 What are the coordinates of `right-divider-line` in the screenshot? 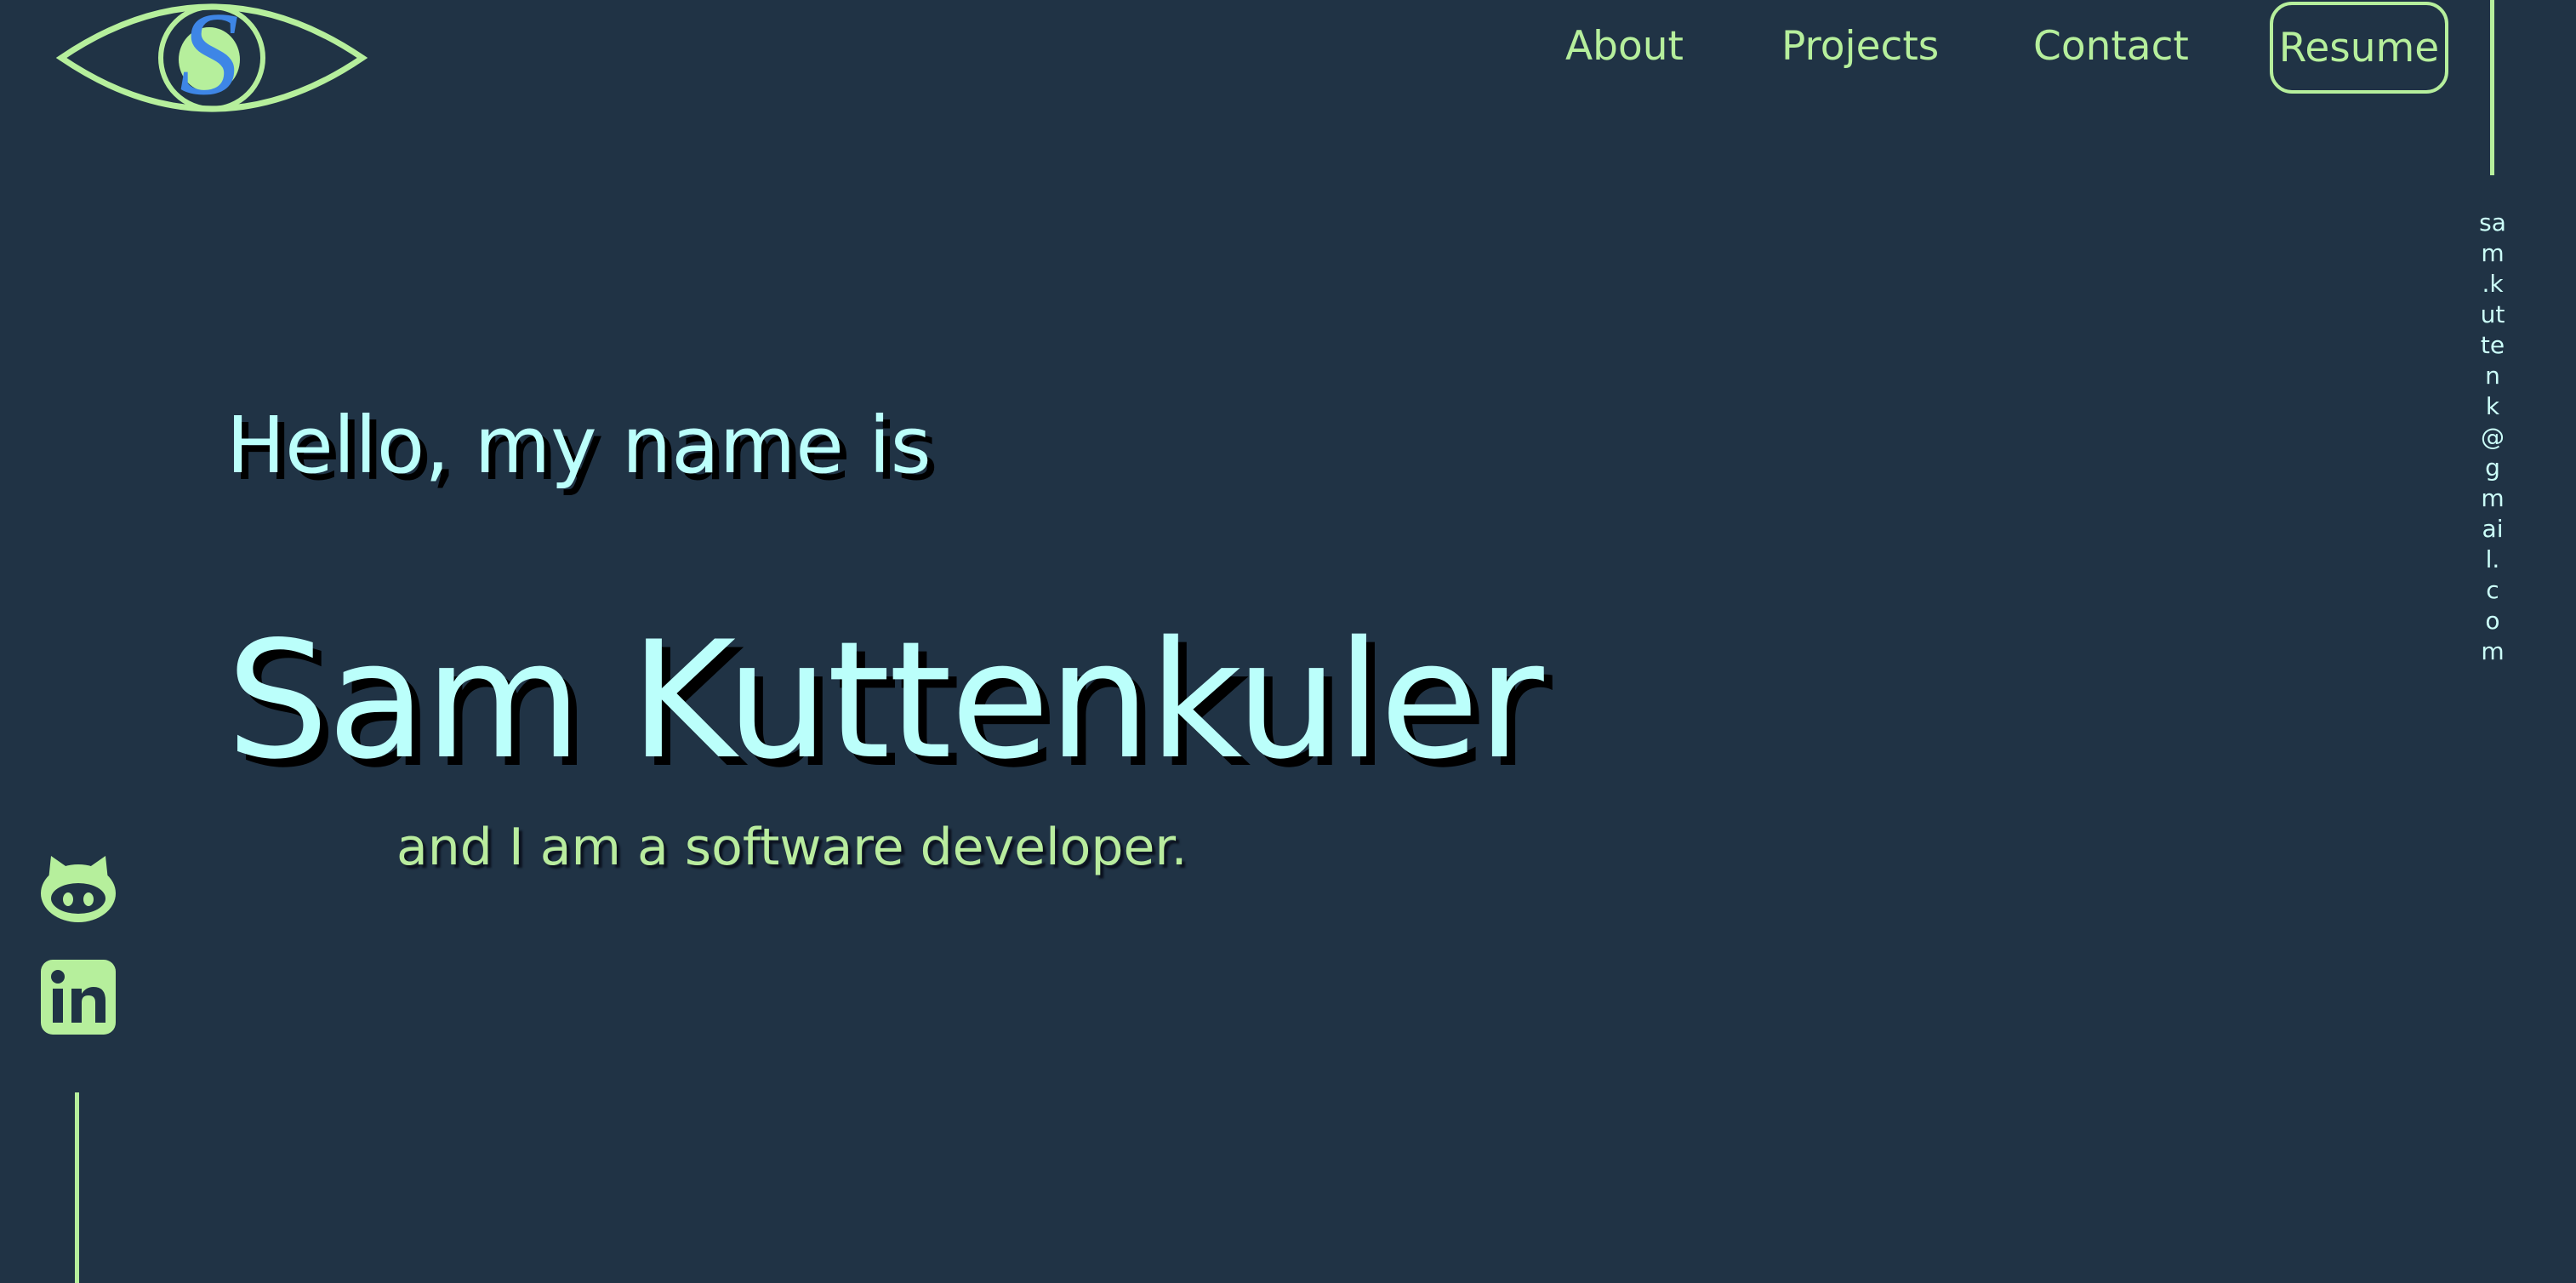 It's located at (2492, 87).